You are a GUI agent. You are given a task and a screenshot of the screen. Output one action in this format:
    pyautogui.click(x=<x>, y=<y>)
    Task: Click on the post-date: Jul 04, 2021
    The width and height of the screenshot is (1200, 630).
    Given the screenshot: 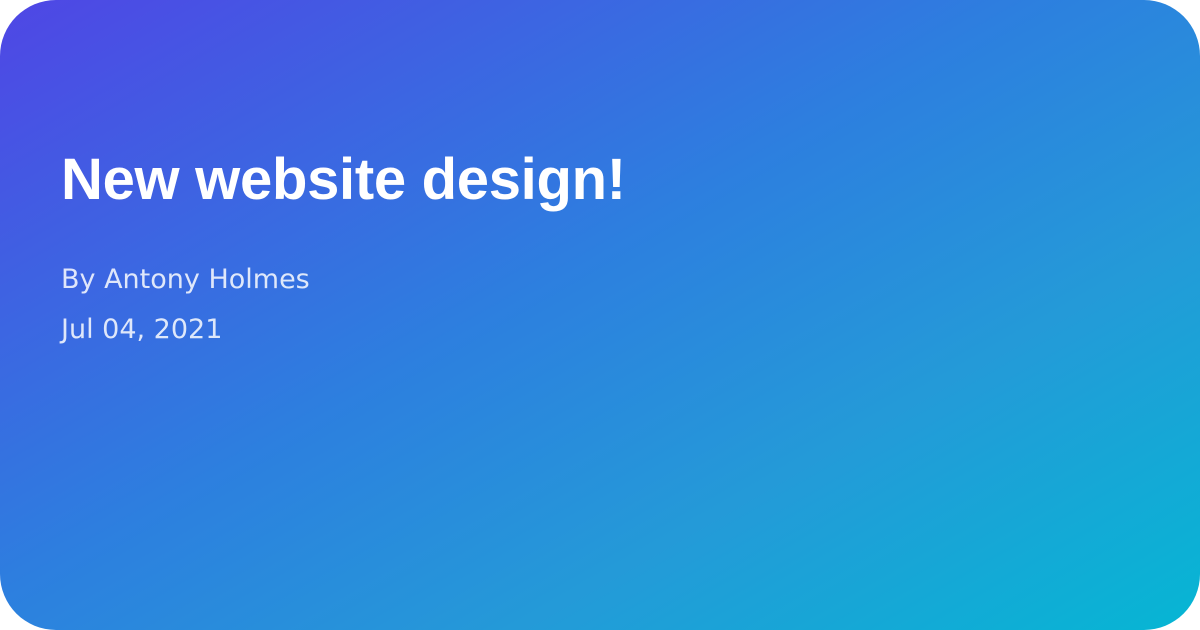 What is the action you would take?
    pyautogui.click(x=142, y=329)
    